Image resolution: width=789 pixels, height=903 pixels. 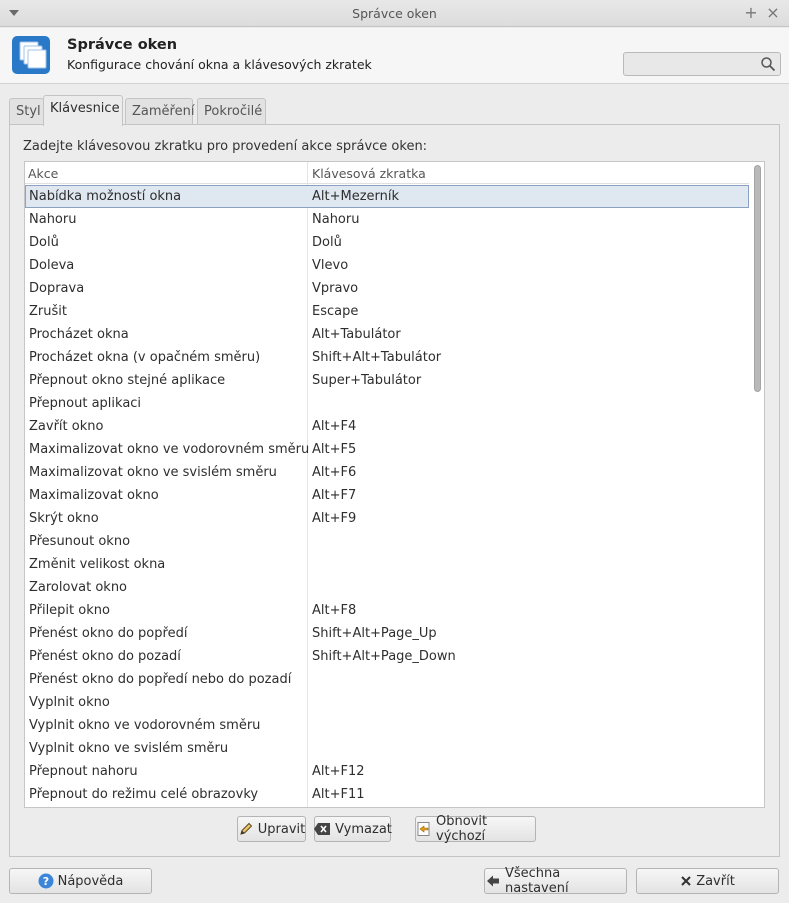 What do you see at coordinates (334, 426) in the screenshot?
I see `shortcut-cell: Alt+F4` at bounding box center [334, 426].